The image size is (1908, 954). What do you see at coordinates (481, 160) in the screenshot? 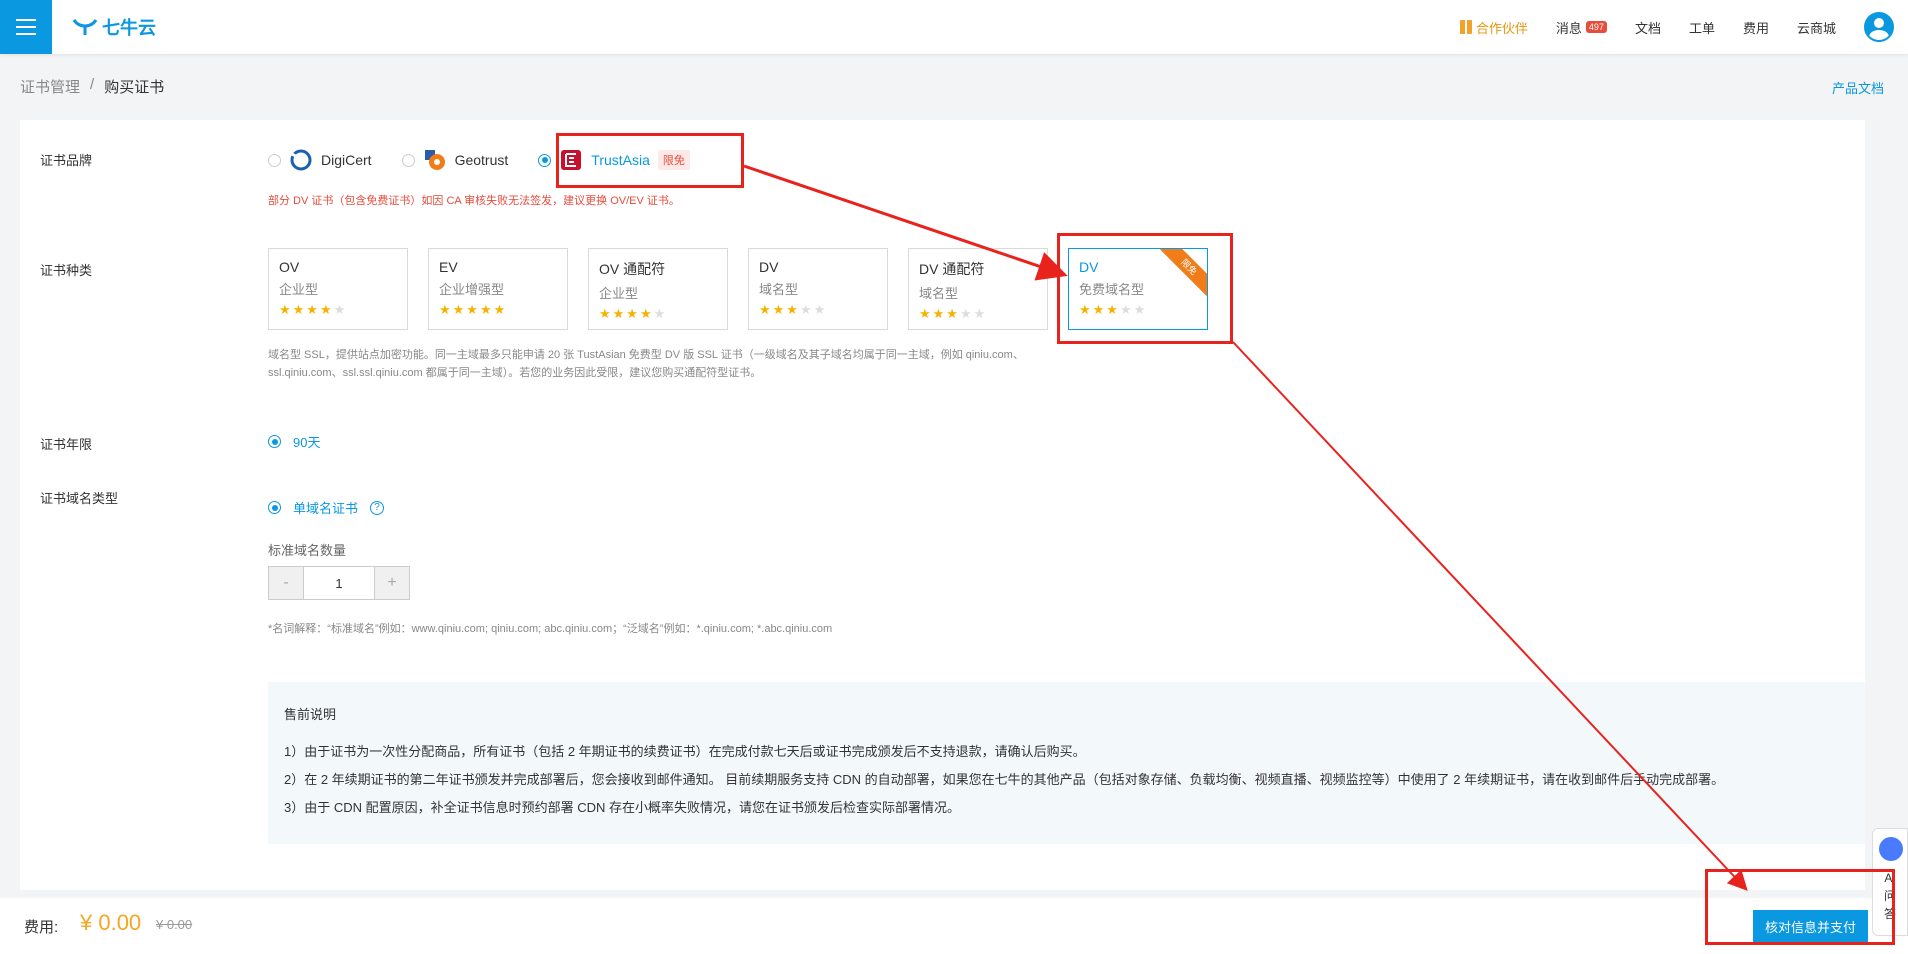
I see `brand-name-geotrust: Geotrust` at bounding box center [481, 160].